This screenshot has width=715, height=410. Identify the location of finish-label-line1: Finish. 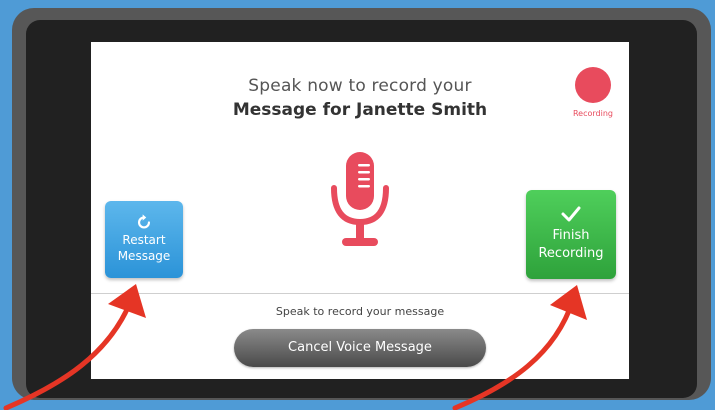
(571, 235).